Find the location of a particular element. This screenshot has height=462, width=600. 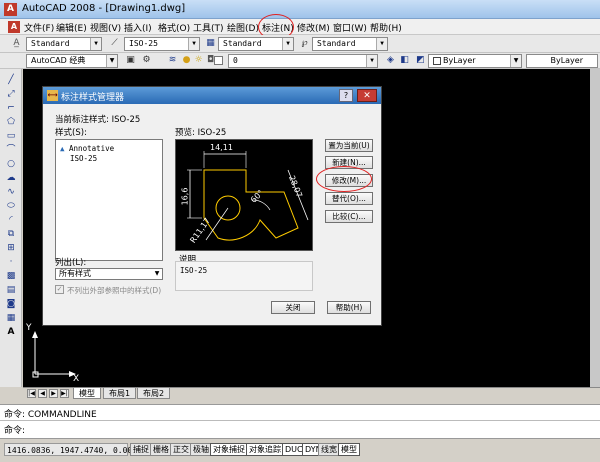

tab-layout1: 布局1 is located at coordinates (120, 393).